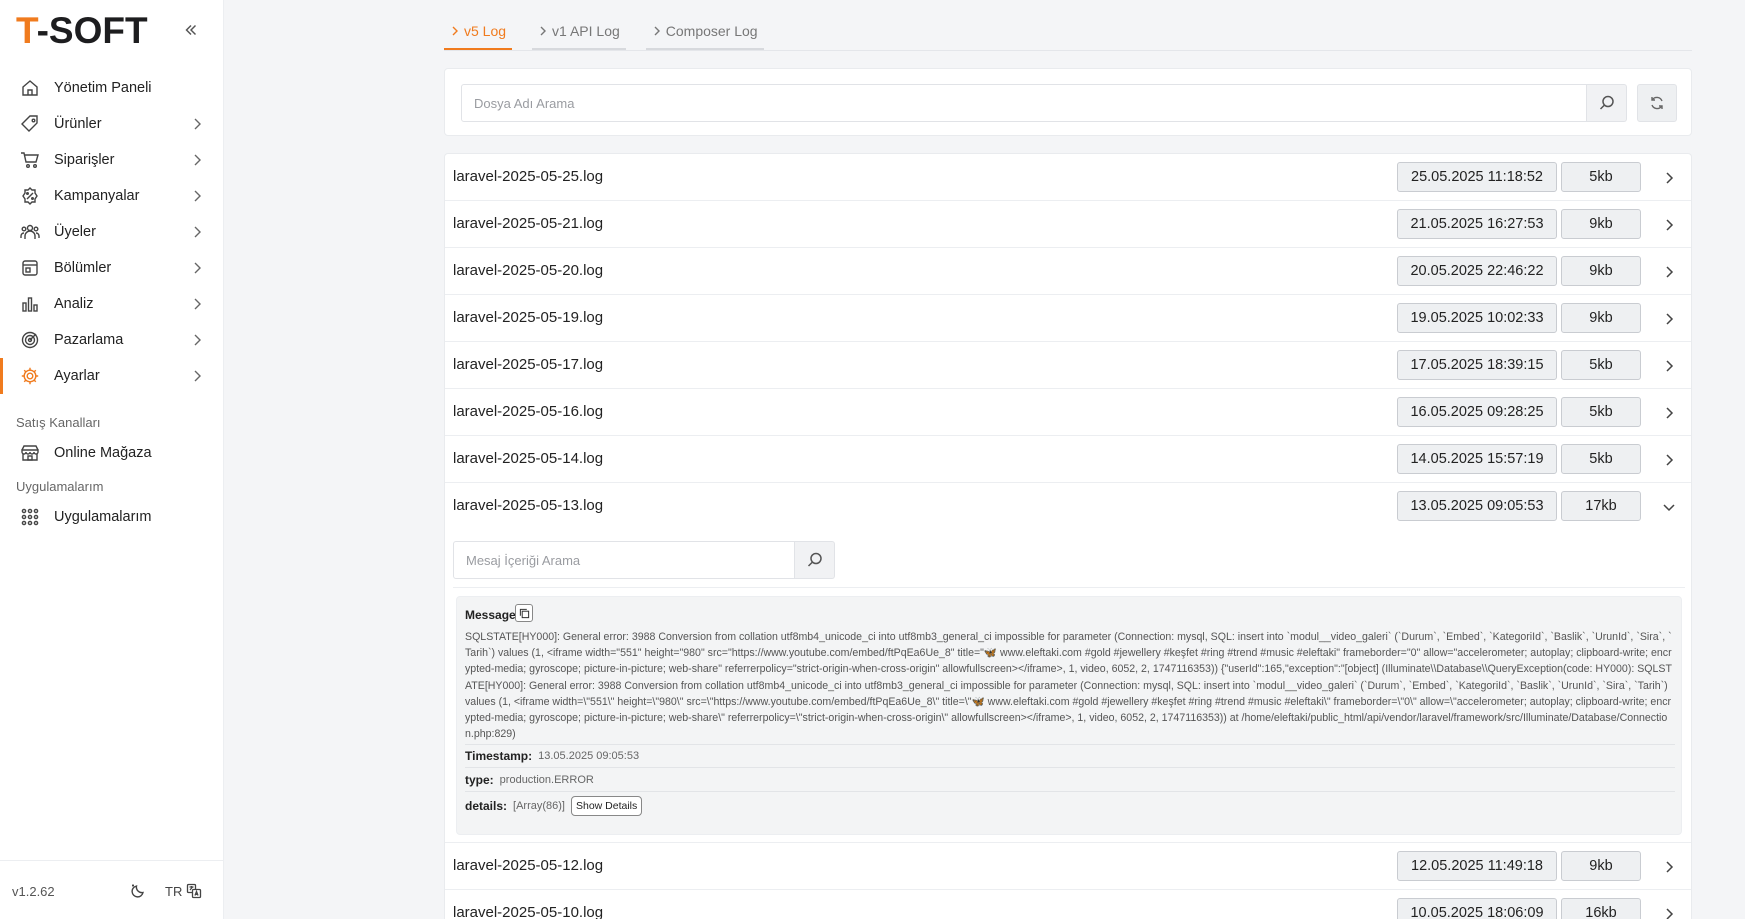  Describe the element at coordinates (89, 340) in the screenshot. I see `sidebar-item-label: Pazarlama` at that location.